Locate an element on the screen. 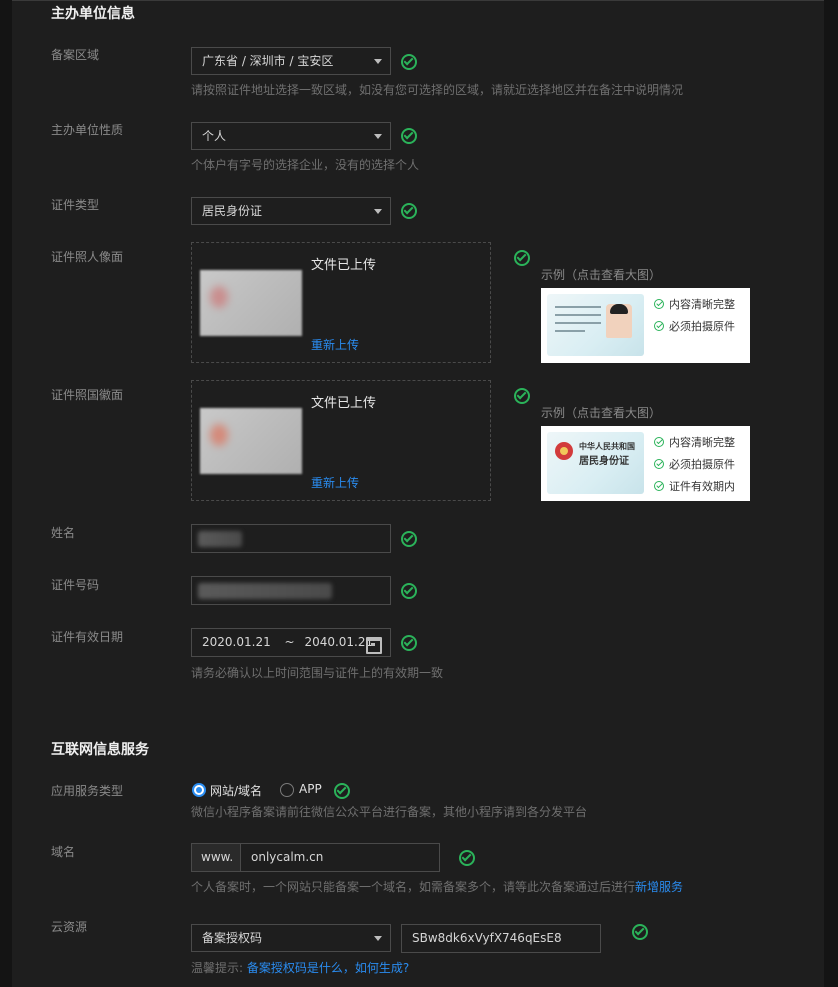 This screenshot has width=838, height=987. date-end: 2040.01.21 is located at coordinates (339, 642).